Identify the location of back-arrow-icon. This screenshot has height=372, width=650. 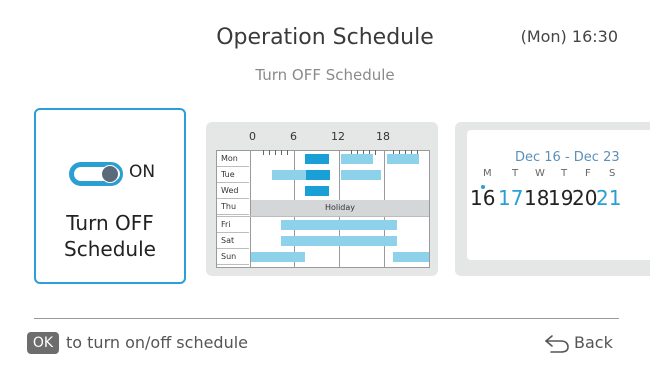
(556, 343).